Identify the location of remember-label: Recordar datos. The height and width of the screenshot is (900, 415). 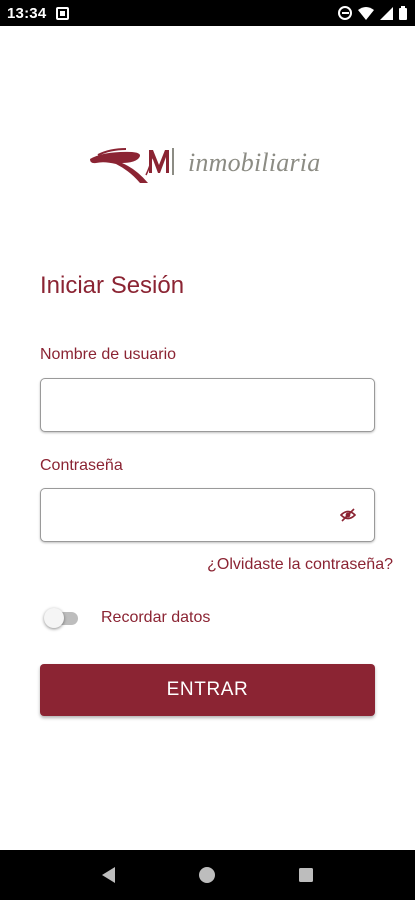
(156, 617).